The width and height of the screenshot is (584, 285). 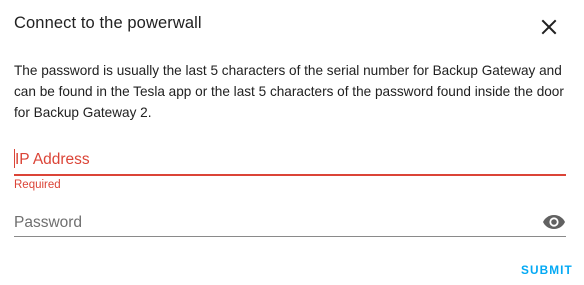 I want to click on dialog-title: Connect to the powerwall, so click(x=108, y=23).